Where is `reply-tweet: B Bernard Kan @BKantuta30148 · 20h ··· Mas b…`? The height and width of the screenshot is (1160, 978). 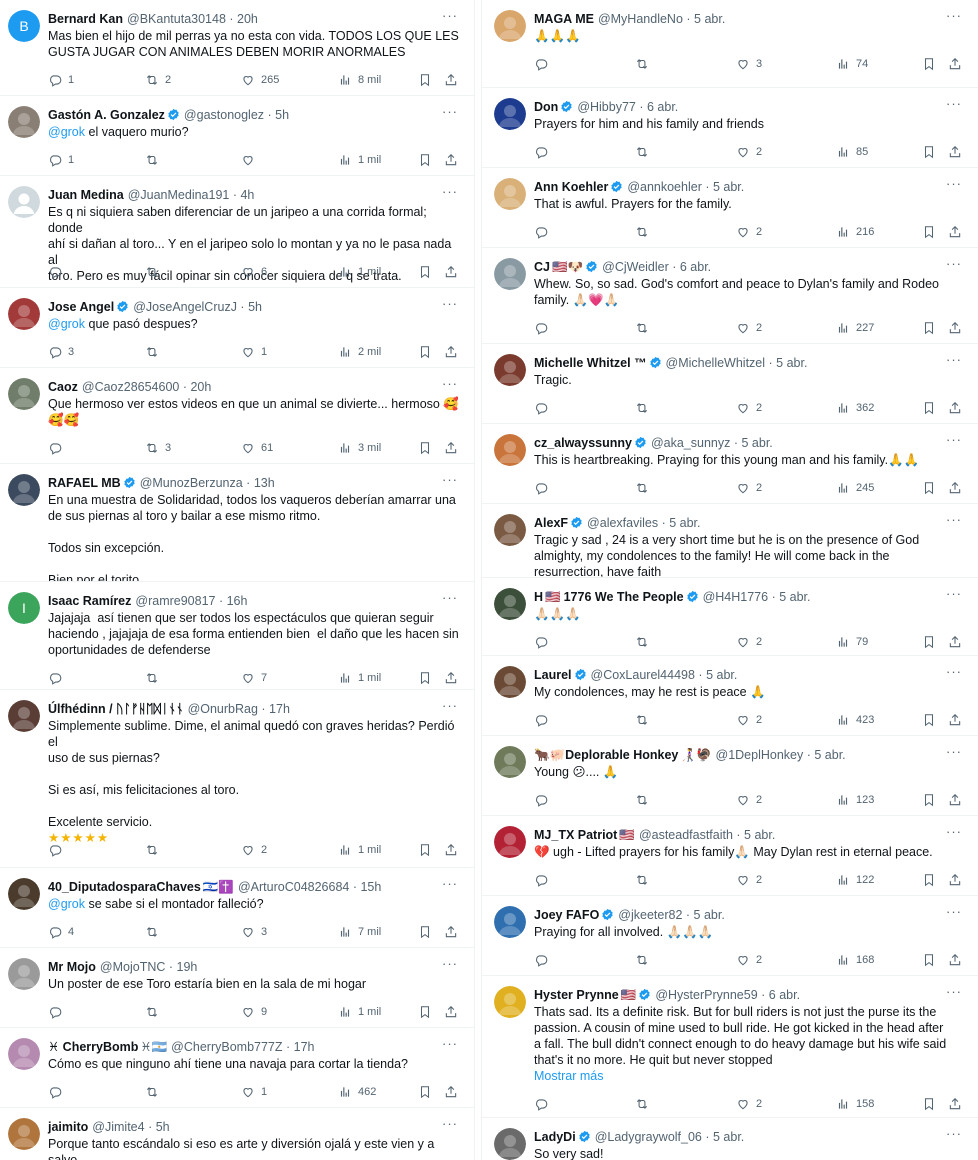 reply-tweet: B Bernard Kan @BKantuta30148 · 20h ··· Mas b… is located at coordinates (237, 48).